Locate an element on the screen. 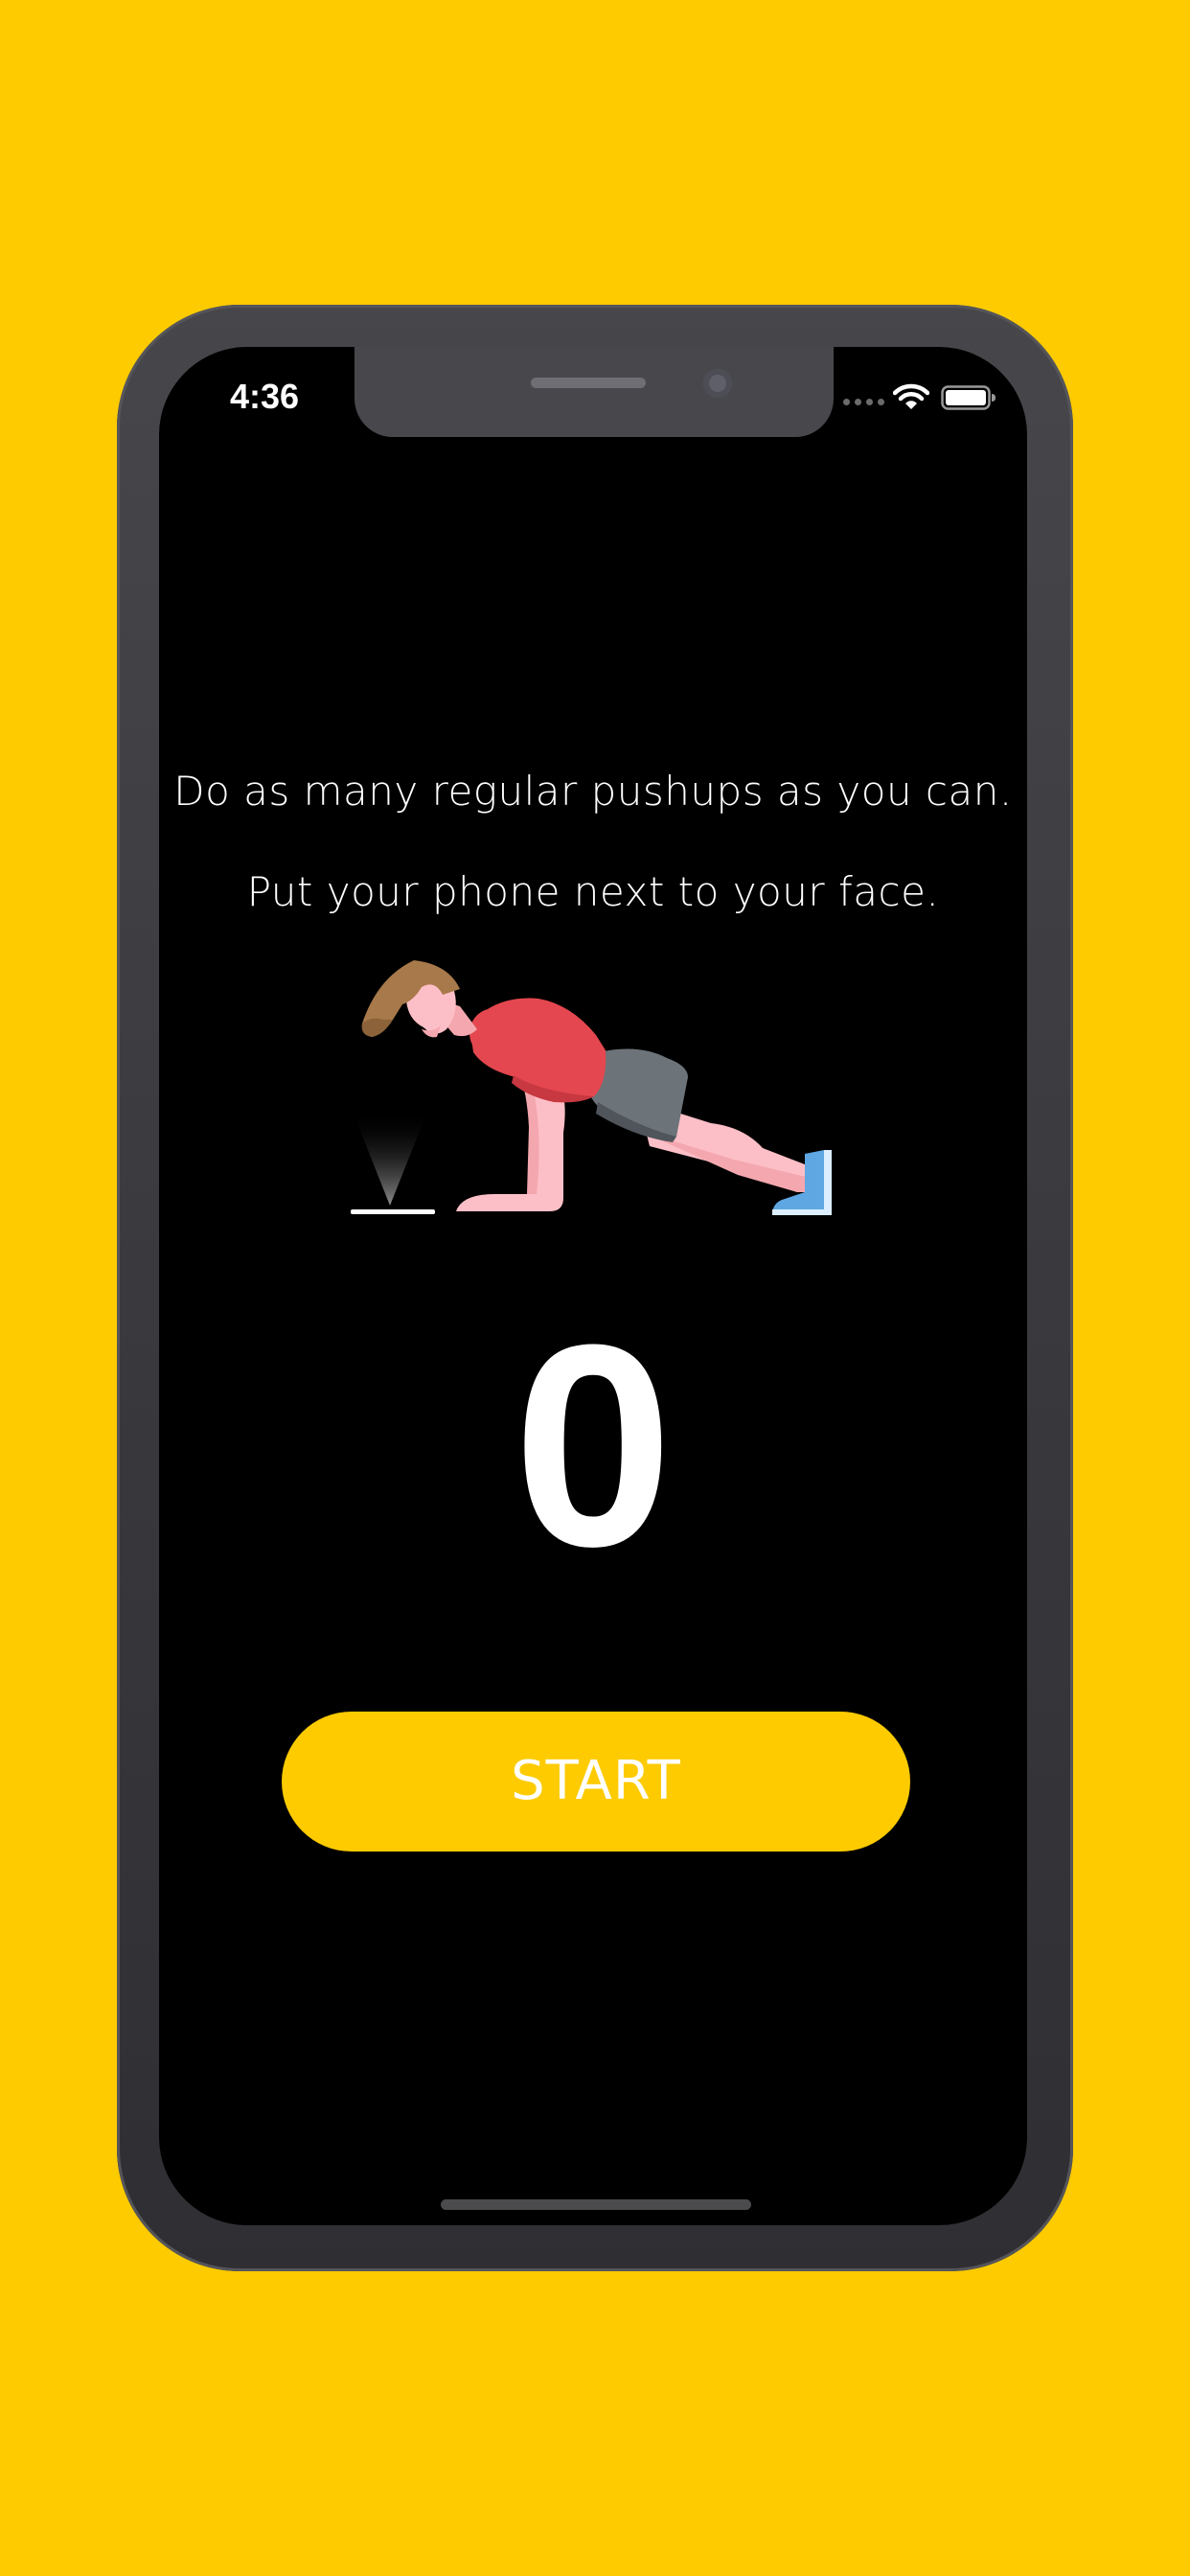  instruction-text-2: Put your phone next to your face. is located at coordinates (593, 891).